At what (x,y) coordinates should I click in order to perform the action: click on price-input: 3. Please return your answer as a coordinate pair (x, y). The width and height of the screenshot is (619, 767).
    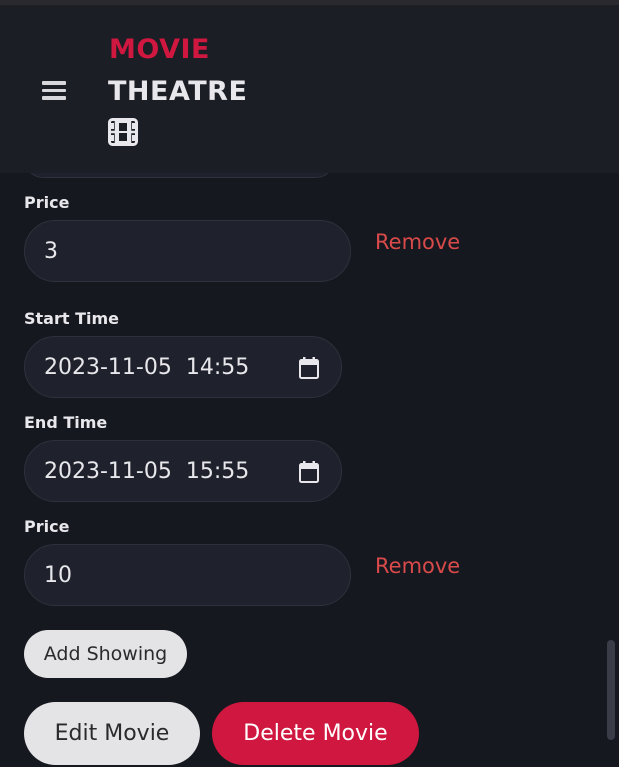
    Looking at the image, I should click on (187, 251).